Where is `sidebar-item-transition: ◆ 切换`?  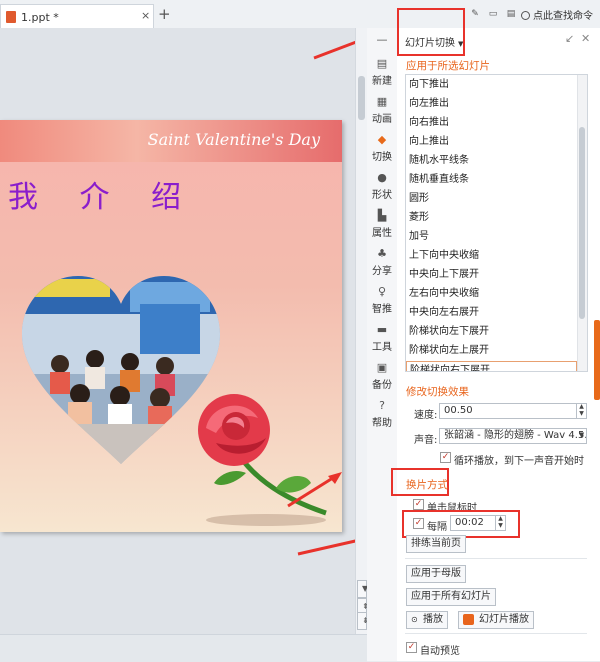
sidebar-item-transition: ◆ 切换 is located at coordinates (382, 149).